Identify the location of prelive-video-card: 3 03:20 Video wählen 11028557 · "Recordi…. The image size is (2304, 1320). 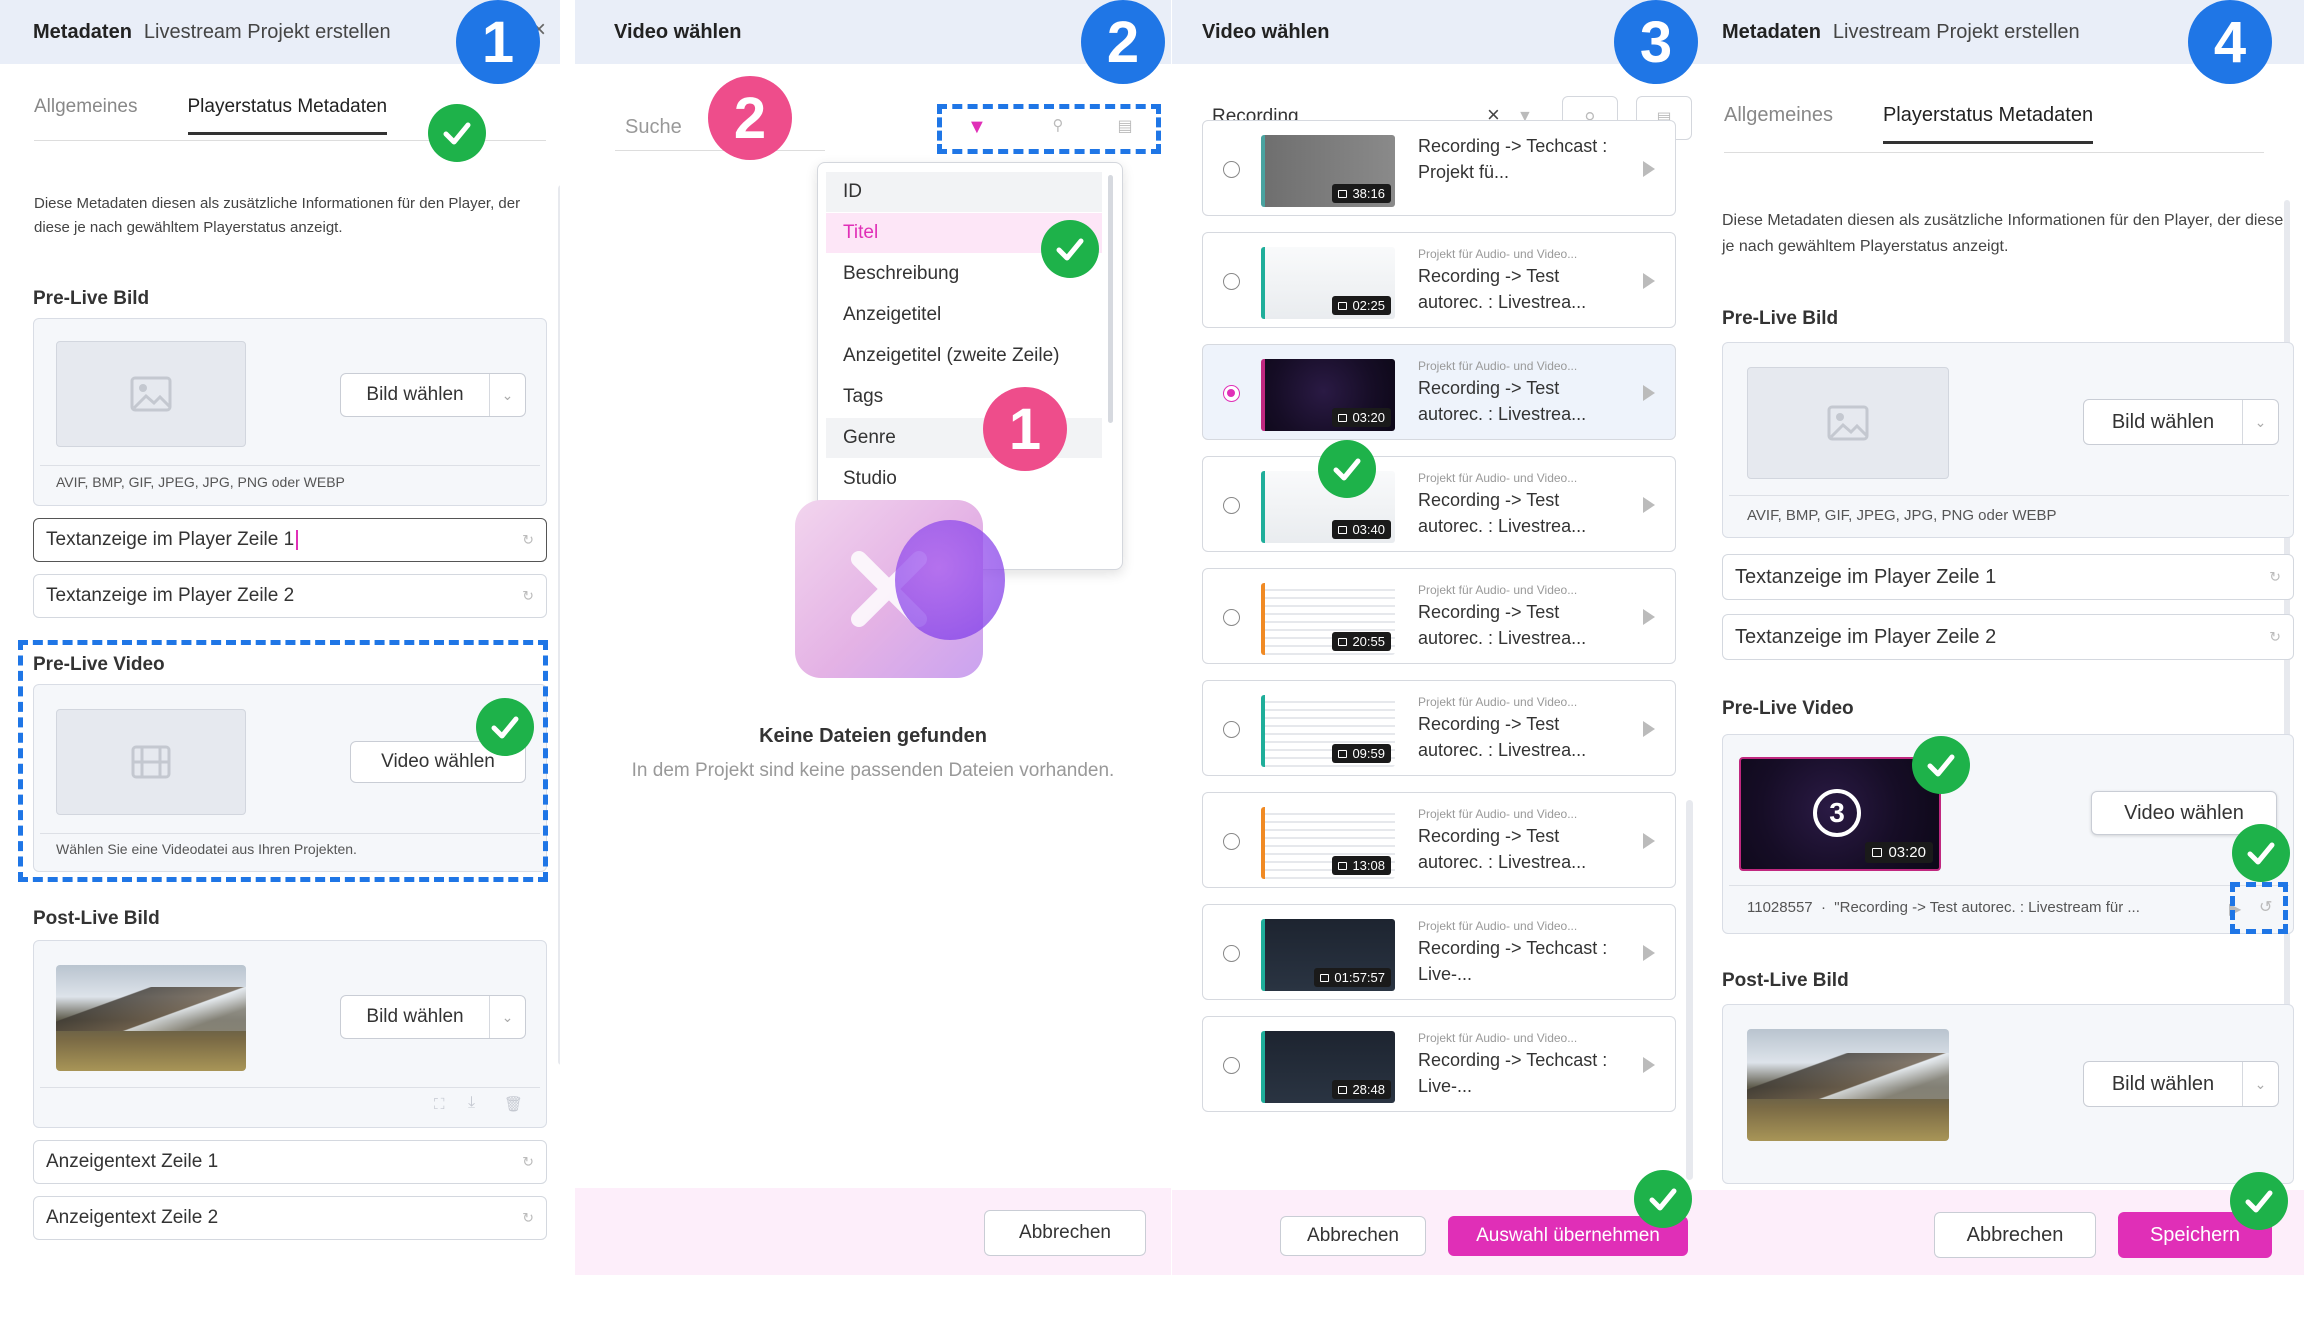
(2008, 834).